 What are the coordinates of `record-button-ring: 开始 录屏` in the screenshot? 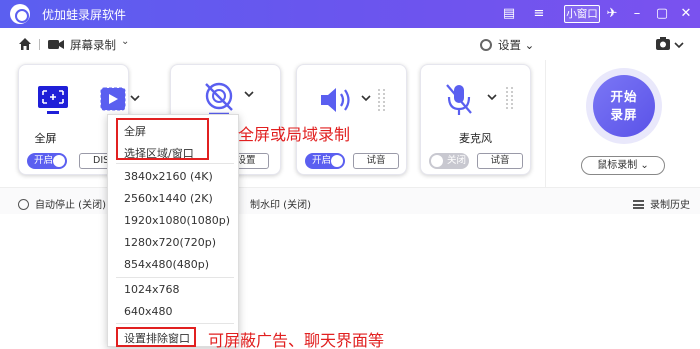 It's located at (624, 106).